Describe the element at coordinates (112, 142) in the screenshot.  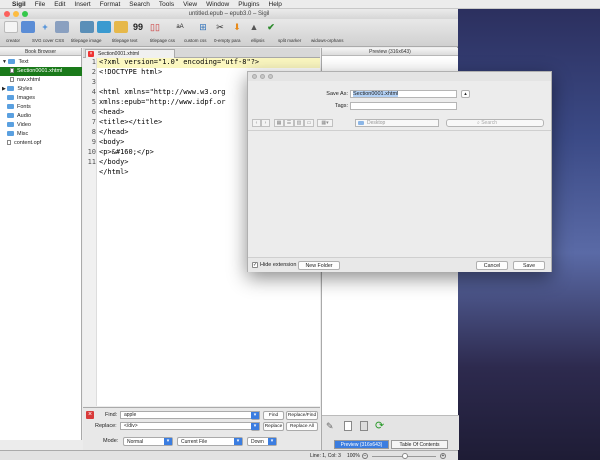
I see `code-line: <body>` at that location.